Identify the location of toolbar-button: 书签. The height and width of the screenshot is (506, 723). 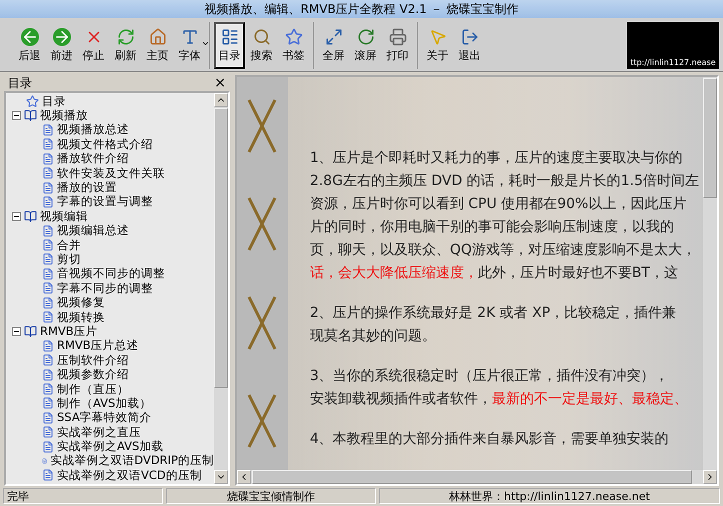
(293, 45).